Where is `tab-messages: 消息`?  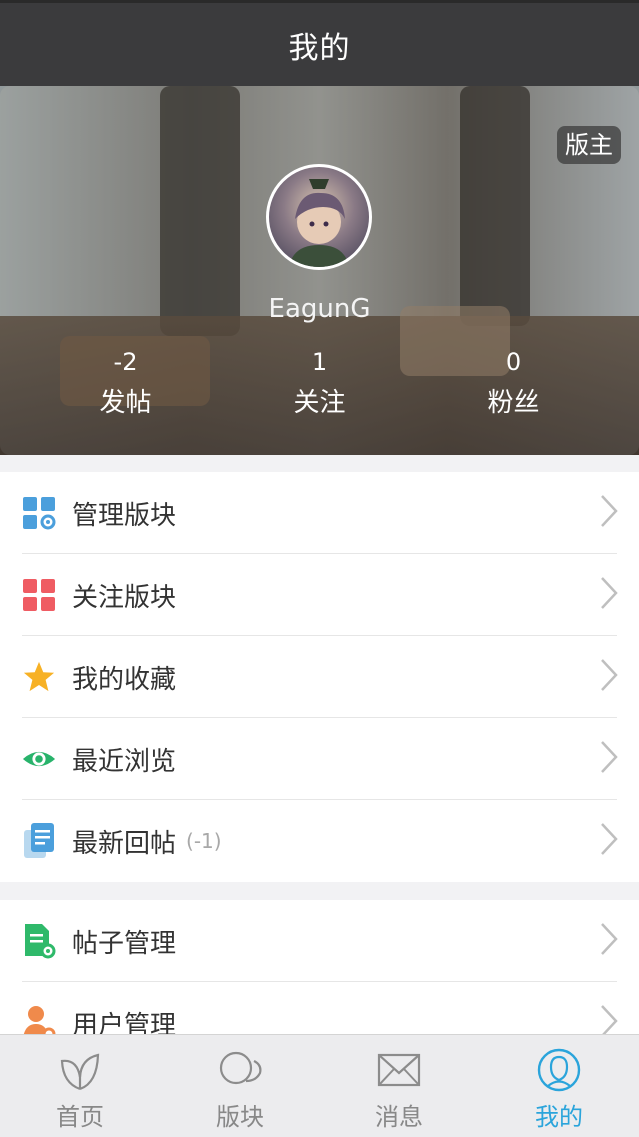 tab-messages: 消息 is located at coordinates (399, 1086).